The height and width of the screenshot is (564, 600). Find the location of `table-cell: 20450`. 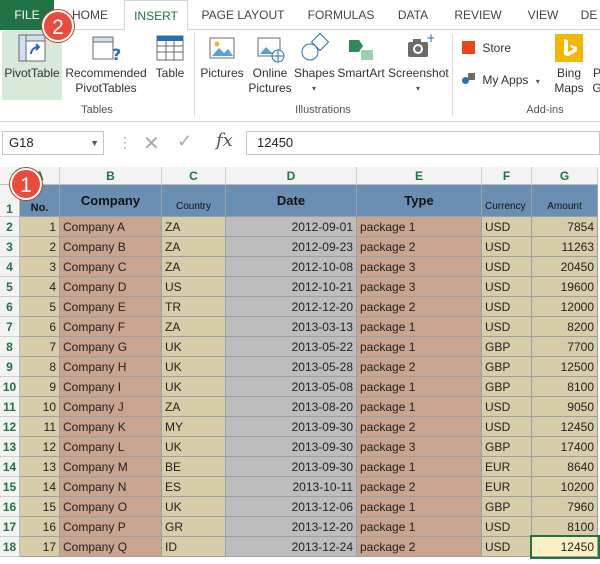

table-cell: 20450 is located at coordinates (565, 267).